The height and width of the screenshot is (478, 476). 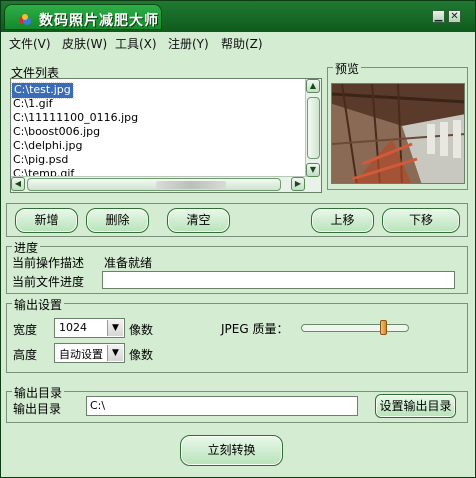 What do you see at coordinates (25, 19) in the screenshot?
I see `app-icon` at bounding box center [25, 19].